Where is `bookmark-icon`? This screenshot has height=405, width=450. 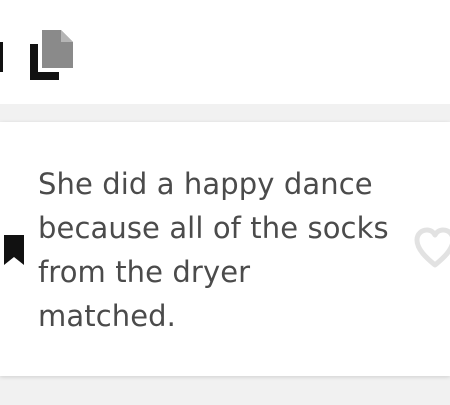
bookmark-icon is located at coordinates (14, 250).